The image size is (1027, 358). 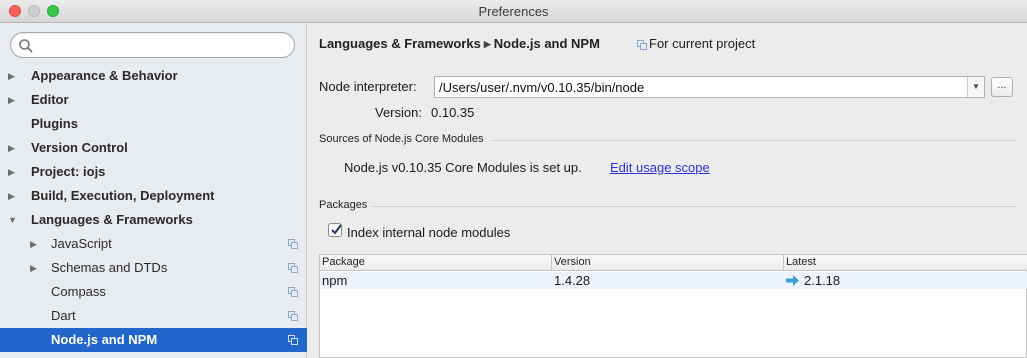 What do you see at coordinates (660, 167) in the screenshot?
I see `edit-usage-scope-link: Edit usage scope` at bounding box center [660, 167].